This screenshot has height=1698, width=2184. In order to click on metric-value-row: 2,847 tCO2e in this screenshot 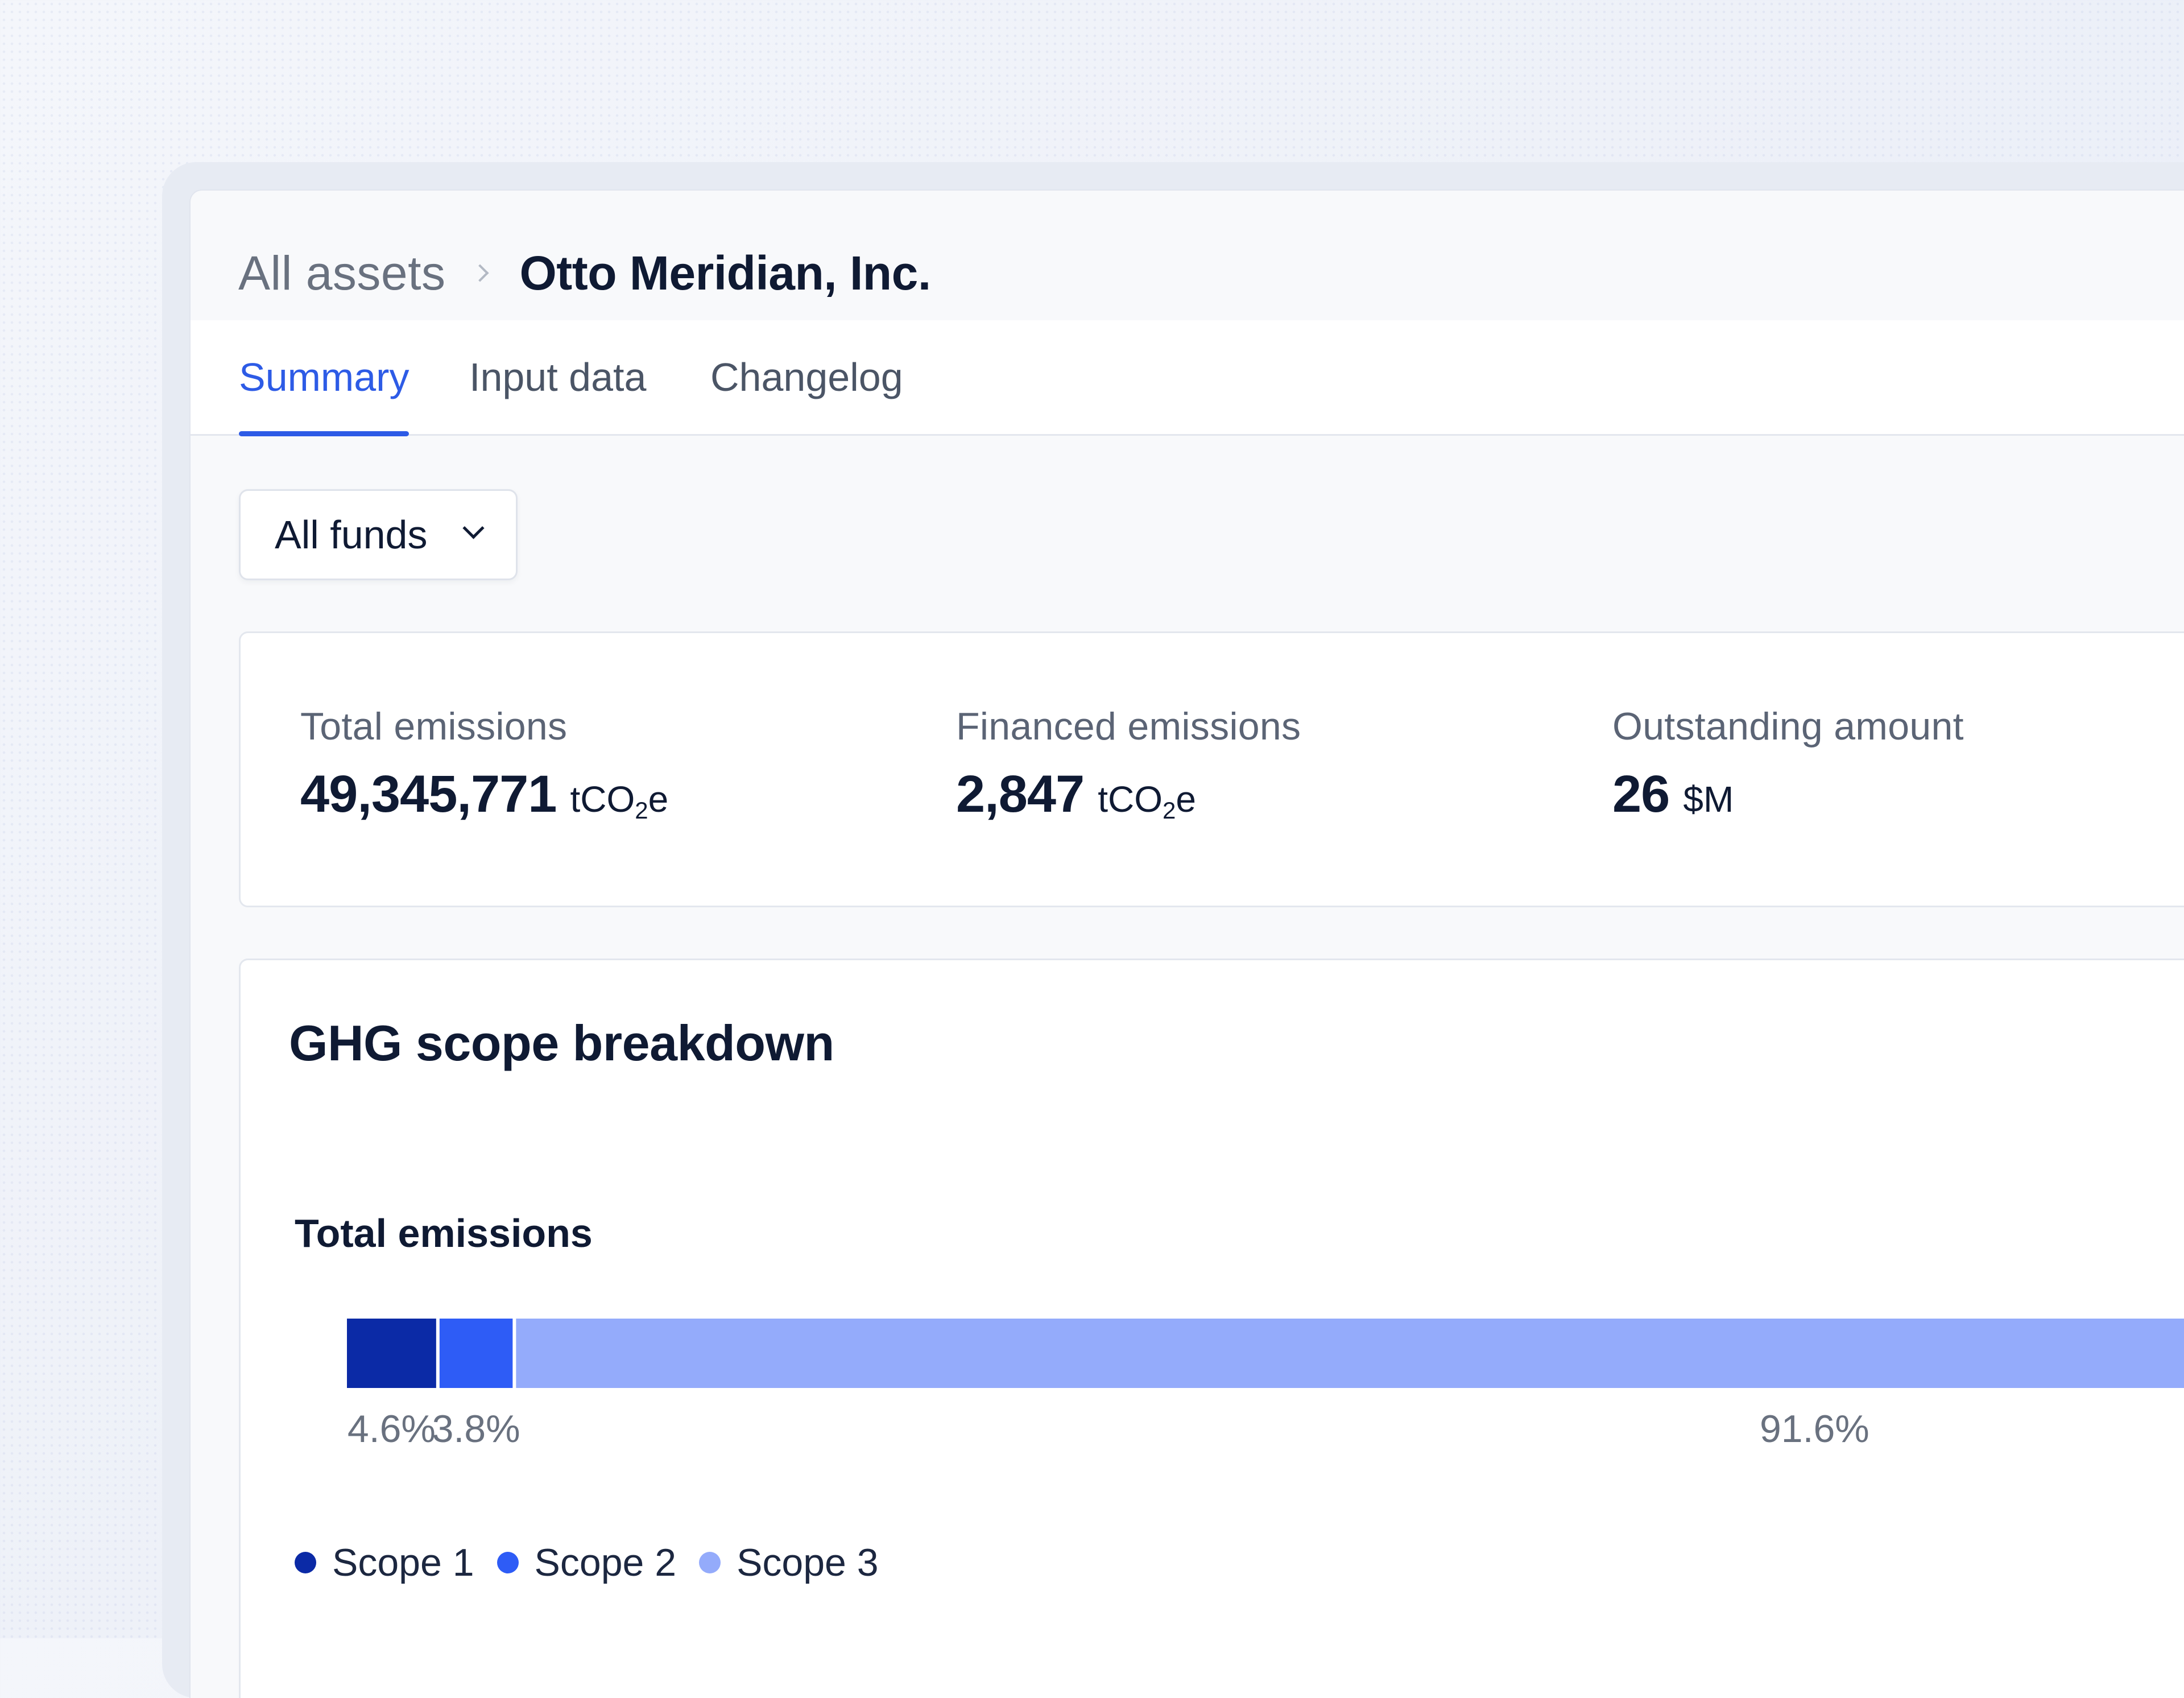, I will do `click(1128, 794)`.